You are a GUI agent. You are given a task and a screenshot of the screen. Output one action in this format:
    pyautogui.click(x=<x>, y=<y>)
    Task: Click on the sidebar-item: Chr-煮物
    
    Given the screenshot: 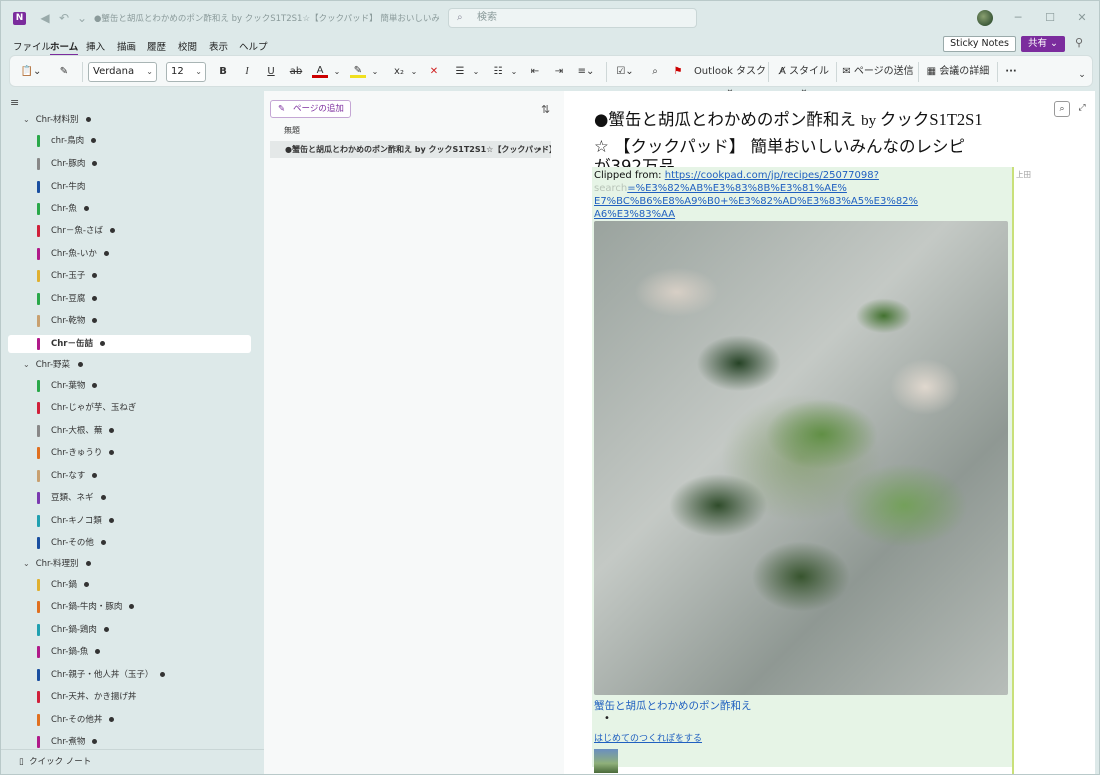 What is the action you would take?
    pyautogui.click(x=67, y=741)
    